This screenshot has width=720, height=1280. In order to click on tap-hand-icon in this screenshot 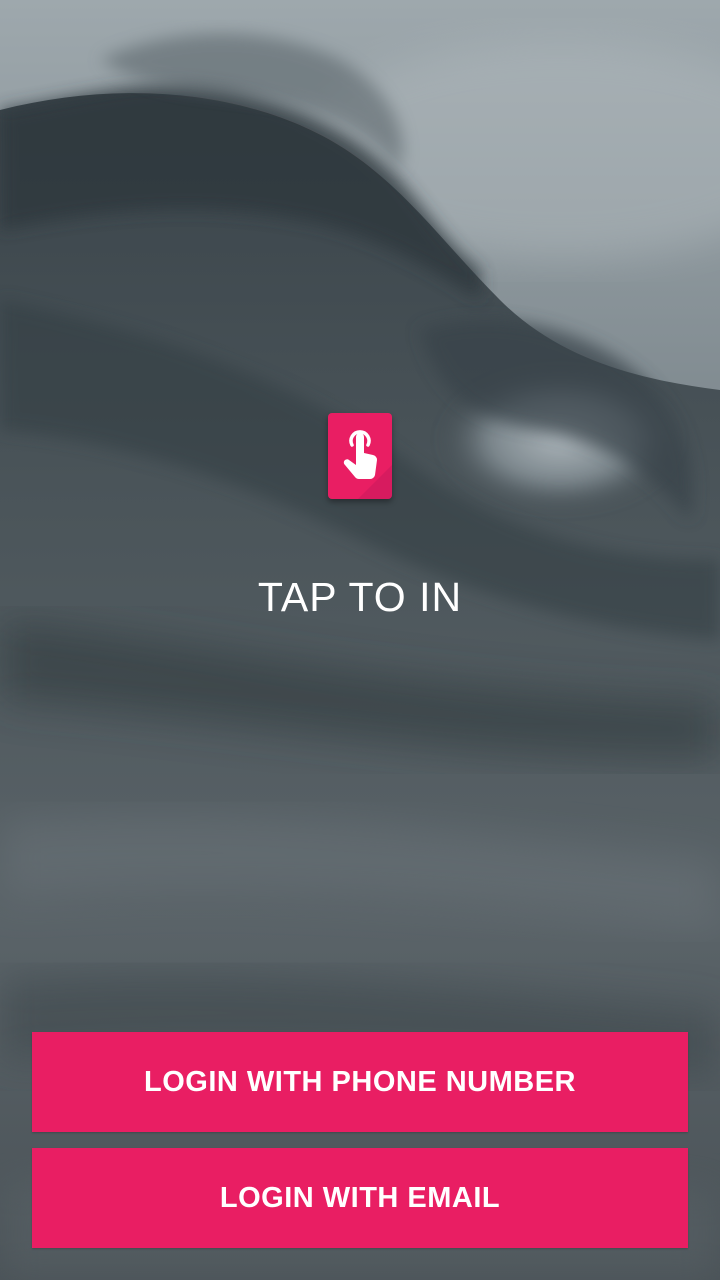, I will do `click(360, 456)`.